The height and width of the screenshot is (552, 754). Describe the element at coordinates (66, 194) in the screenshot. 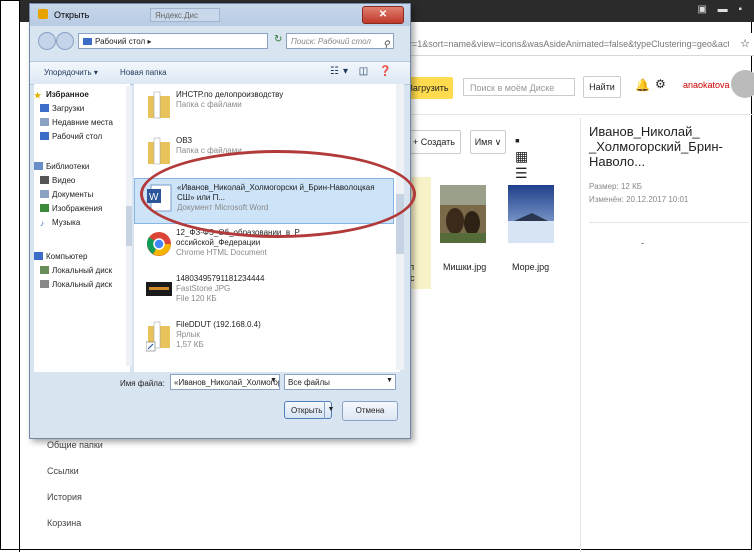

I see `nav-documents: Документы` at that location.